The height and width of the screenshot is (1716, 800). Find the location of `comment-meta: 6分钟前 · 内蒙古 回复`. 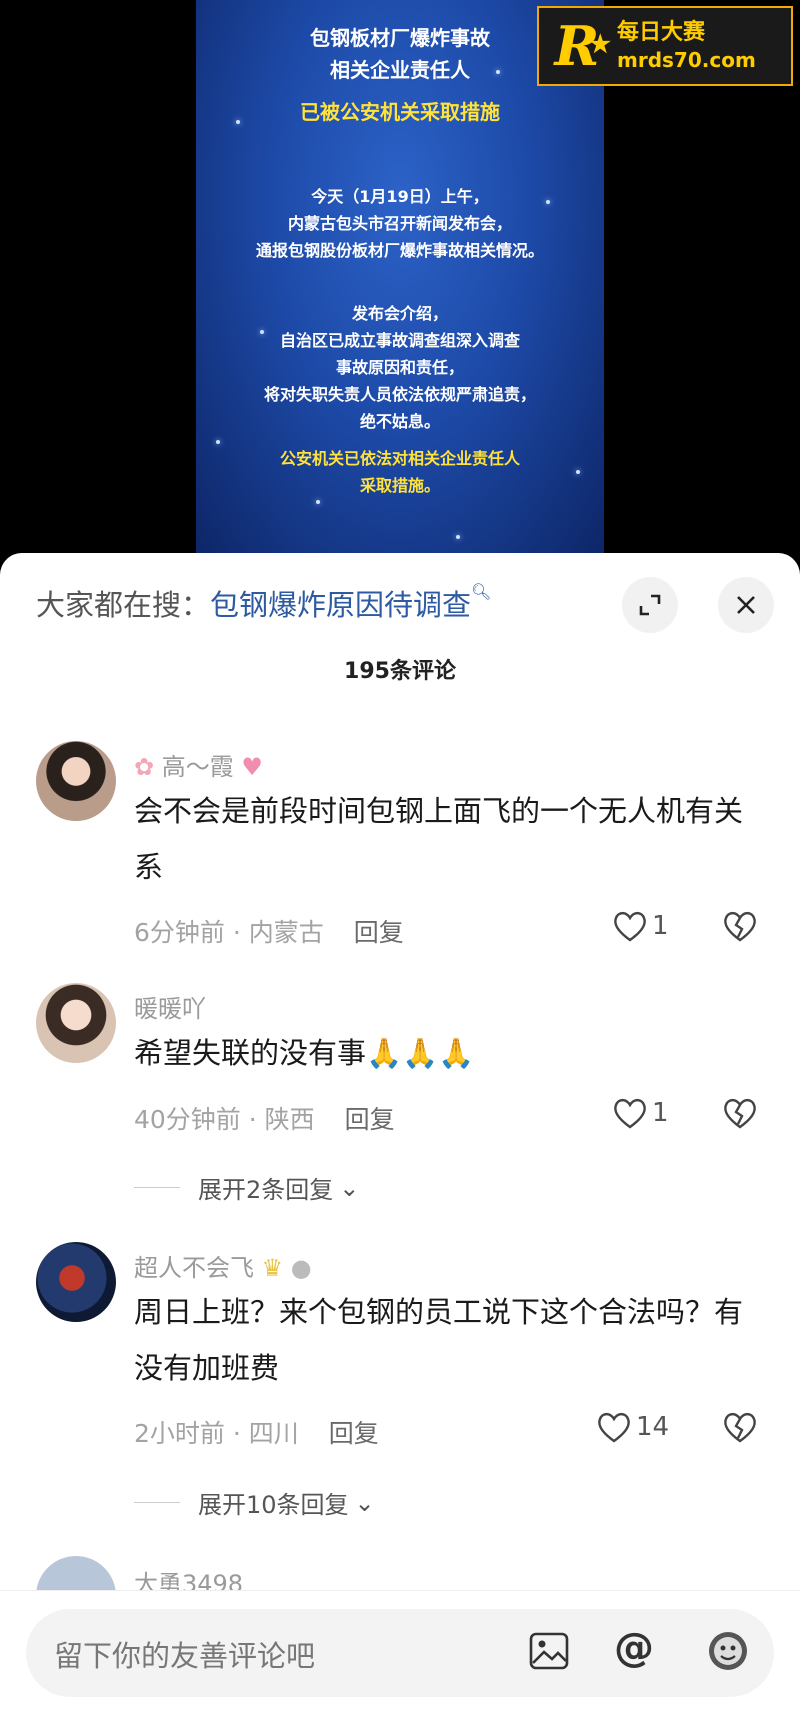

comment-meta: 6分钟前 · 内蒙古 回复 is located at coordinates (269, 931).